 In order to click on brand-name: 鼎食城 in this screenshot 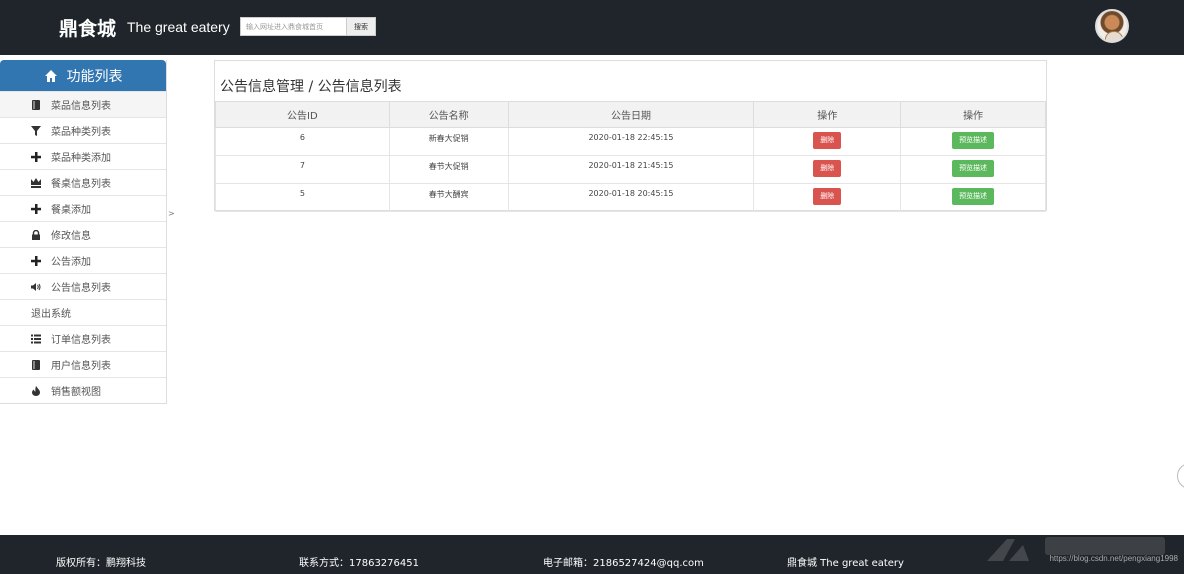, I will do `click(87, 27)`.